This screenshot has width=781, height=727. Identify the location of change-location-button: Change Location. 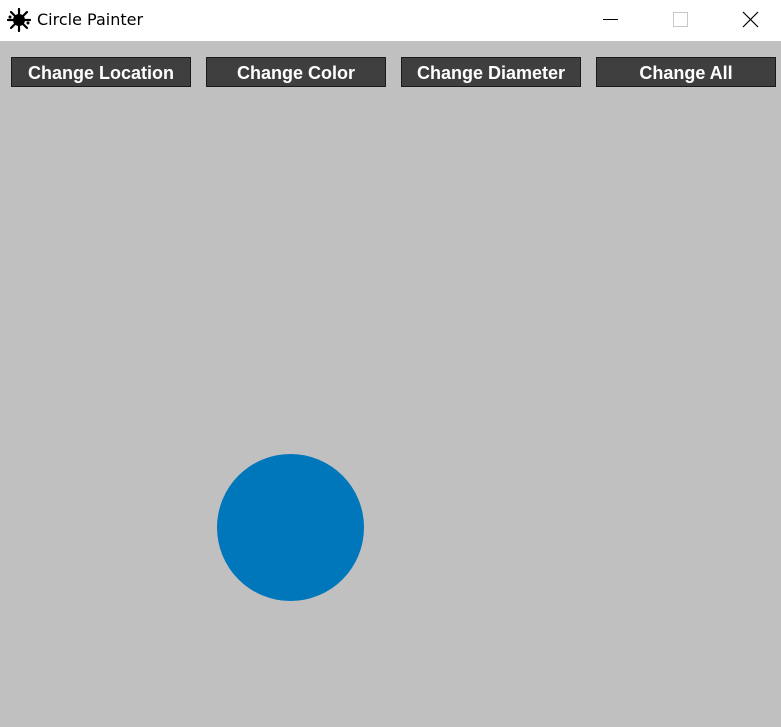
(101, 72).